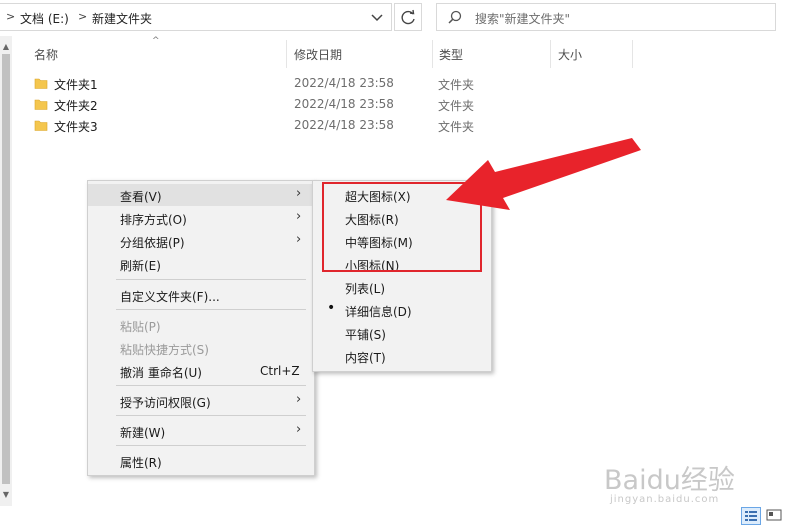 This screenshot has width=791, height=529. I want to click on large-icons-view-button, so click(775, 516).